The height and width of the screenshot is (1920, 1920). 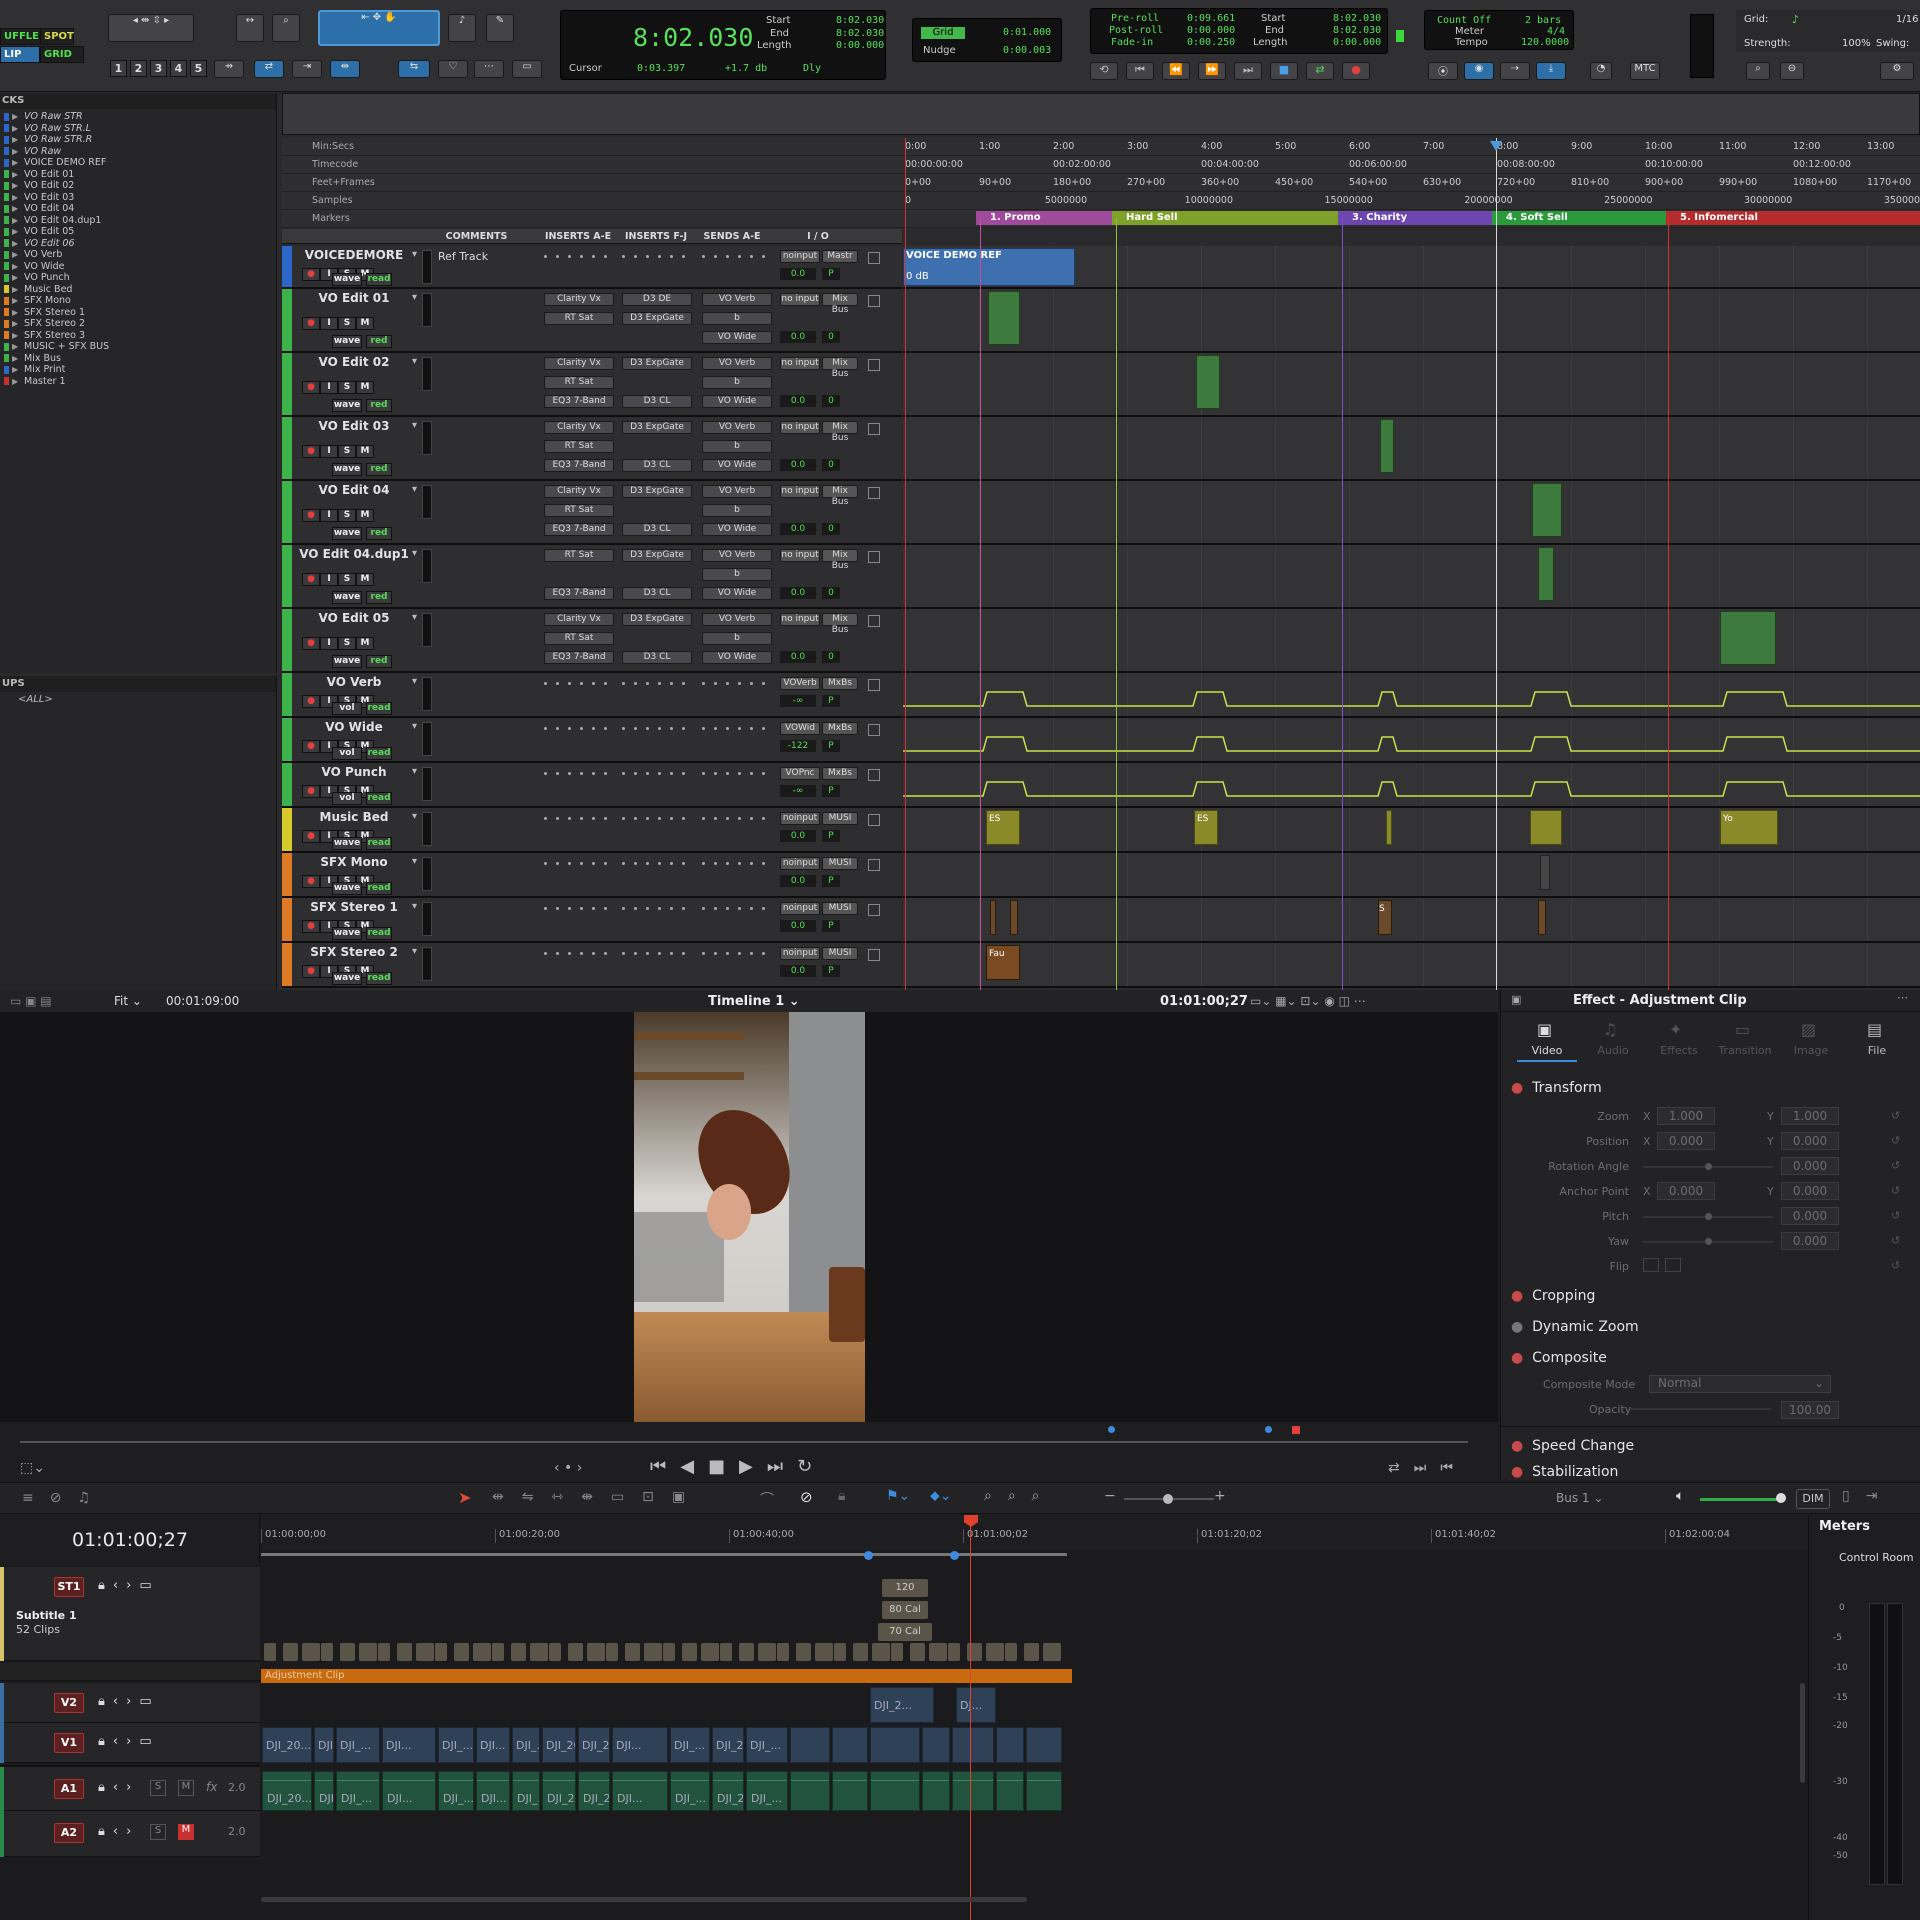 What do you see at coordinates (130, 1540) in the screenshot?
I see `timeline-timecode: 01:01:00;27` at bounding box center [130, 1540].